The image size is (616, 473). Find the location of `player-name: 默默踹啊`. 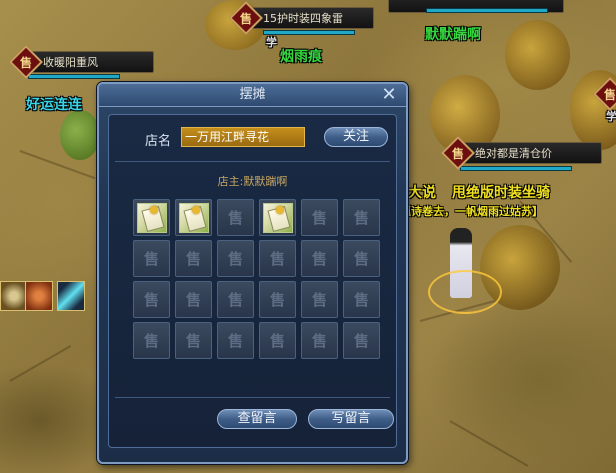

player-name: 默默踹啊 is located at coordinates (453, 35).